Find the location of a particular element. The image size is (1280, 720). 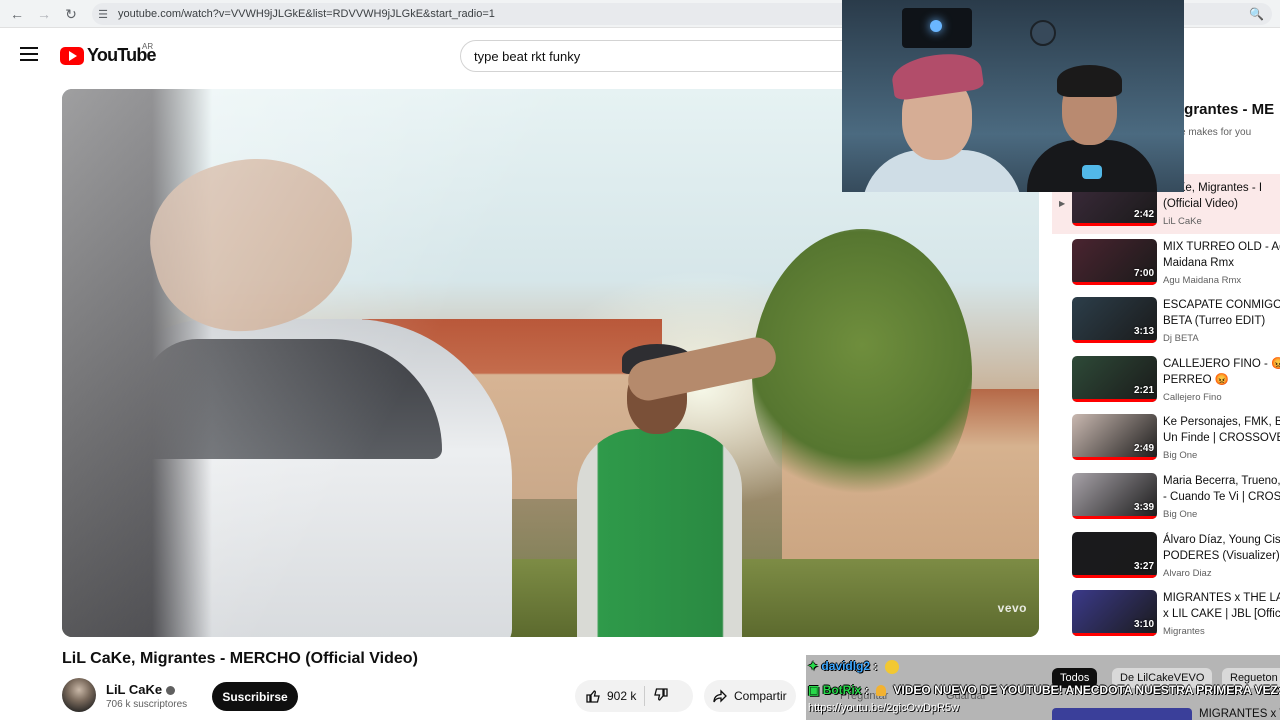

item-title: MIX TURREO OLD - Ag Maidana Rmx is located at coordinates (1221, 255).